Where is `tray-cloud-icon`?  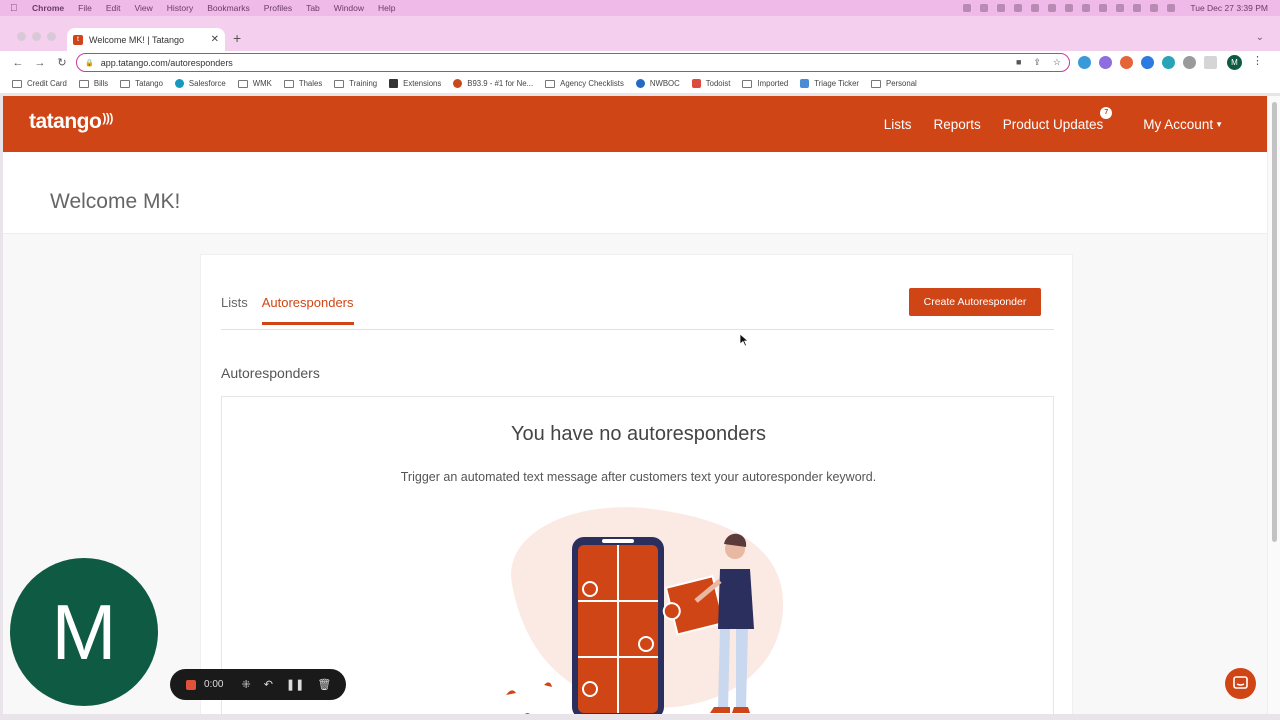
tray-cloud-icon is located at coordinates (984, 8).